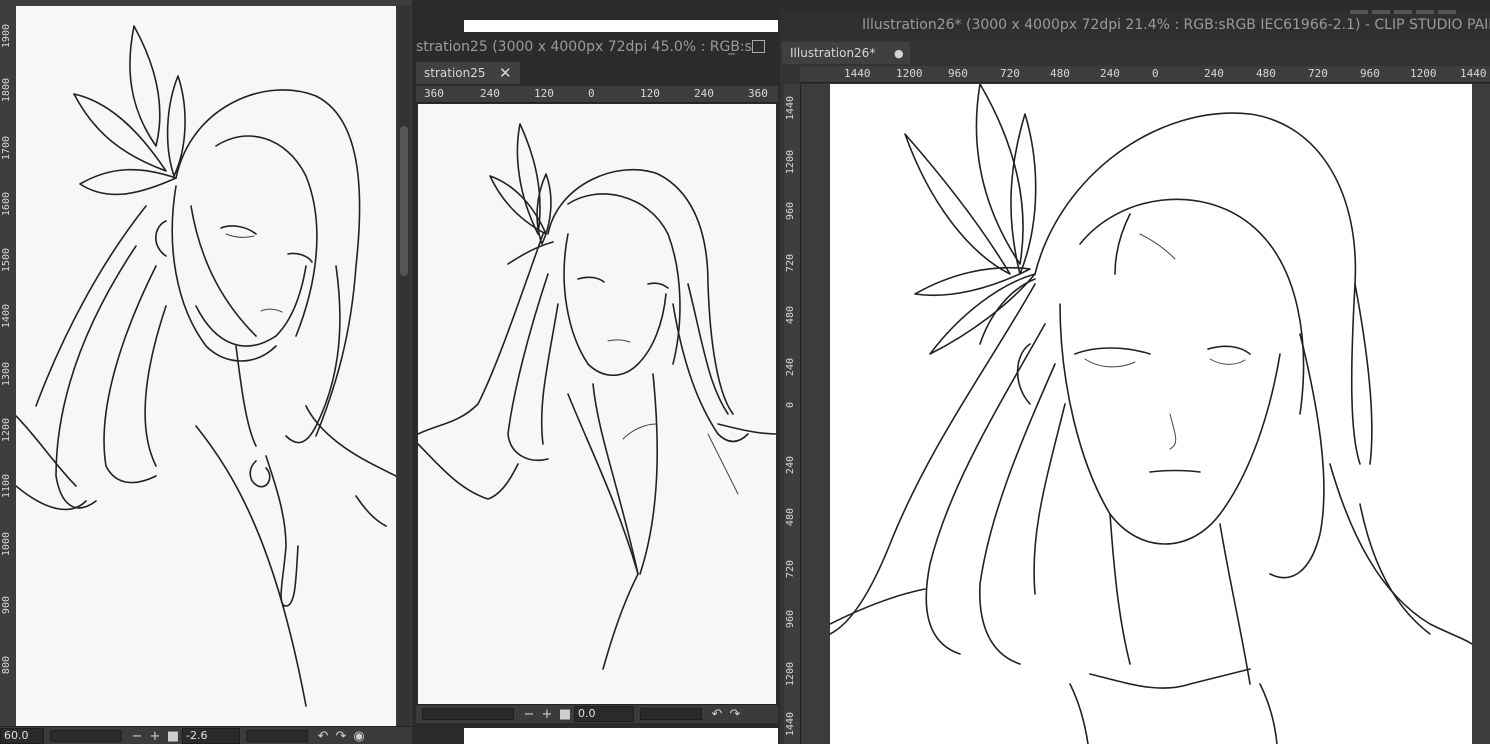 This screenshot has height=744, width=1490. What do you see at coordinates (731, 47) in the screenshot?
I see `minimize-icon: _` at bounding box center [731, 47].